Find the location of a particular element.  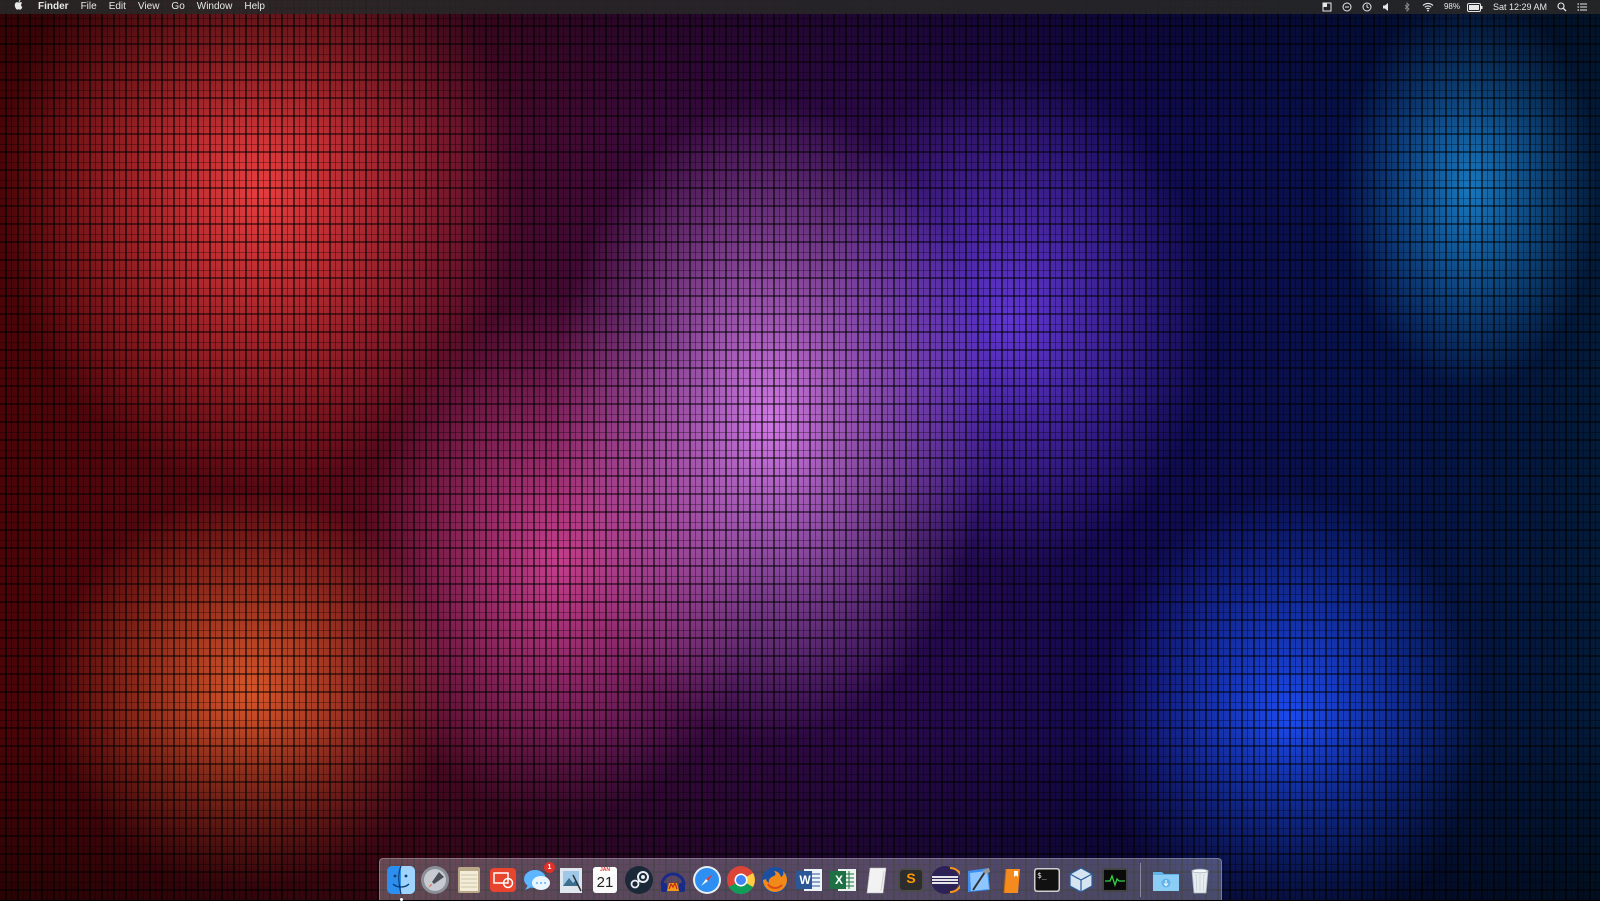

notes-icon is located at coordinates (469, 879).